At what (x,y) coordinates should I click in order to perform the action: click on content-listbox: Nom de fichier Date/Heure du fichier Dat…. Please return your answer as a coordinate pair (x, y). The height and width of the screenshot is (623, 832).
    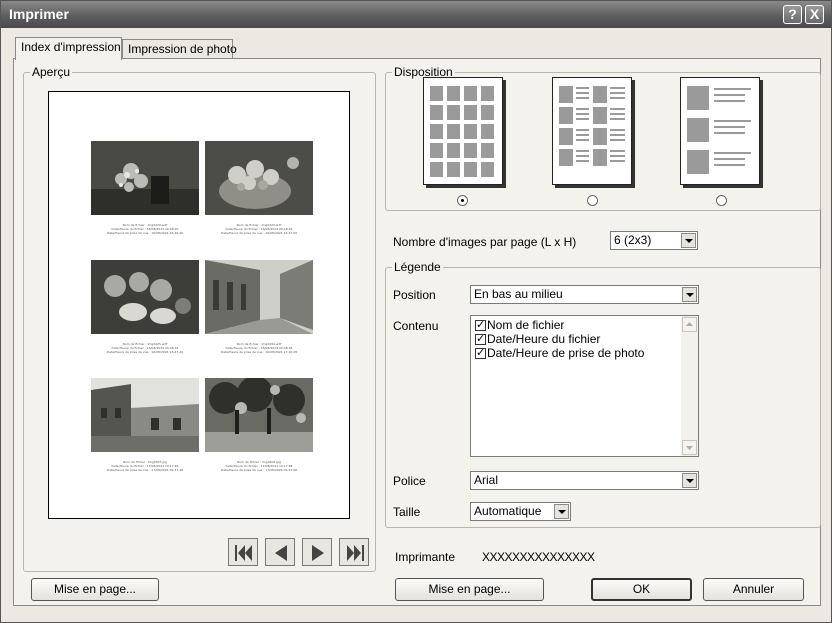
    Looking at the image, I should click on (584, 386).